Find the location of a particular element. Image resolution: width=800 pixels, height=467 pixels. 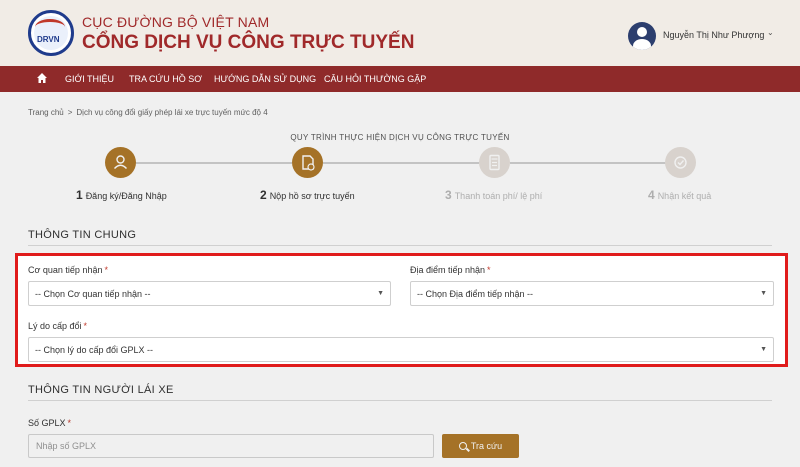

step-1-circle is located at coordinates (120, 162).